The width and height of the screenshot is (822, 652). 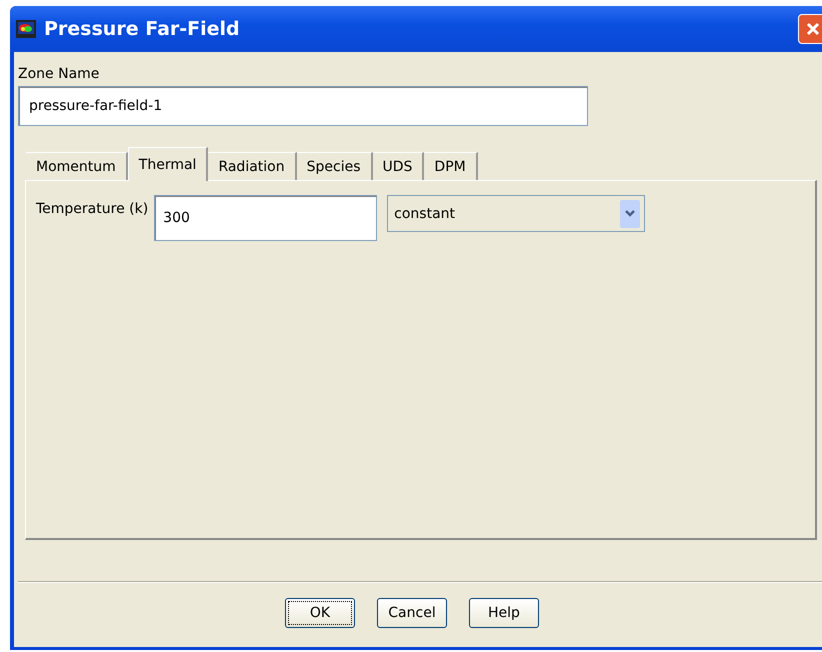 What do you see at coordinates (26, 29) in the screenshot?
I see `app-icon` at bounding box center [26, 29].